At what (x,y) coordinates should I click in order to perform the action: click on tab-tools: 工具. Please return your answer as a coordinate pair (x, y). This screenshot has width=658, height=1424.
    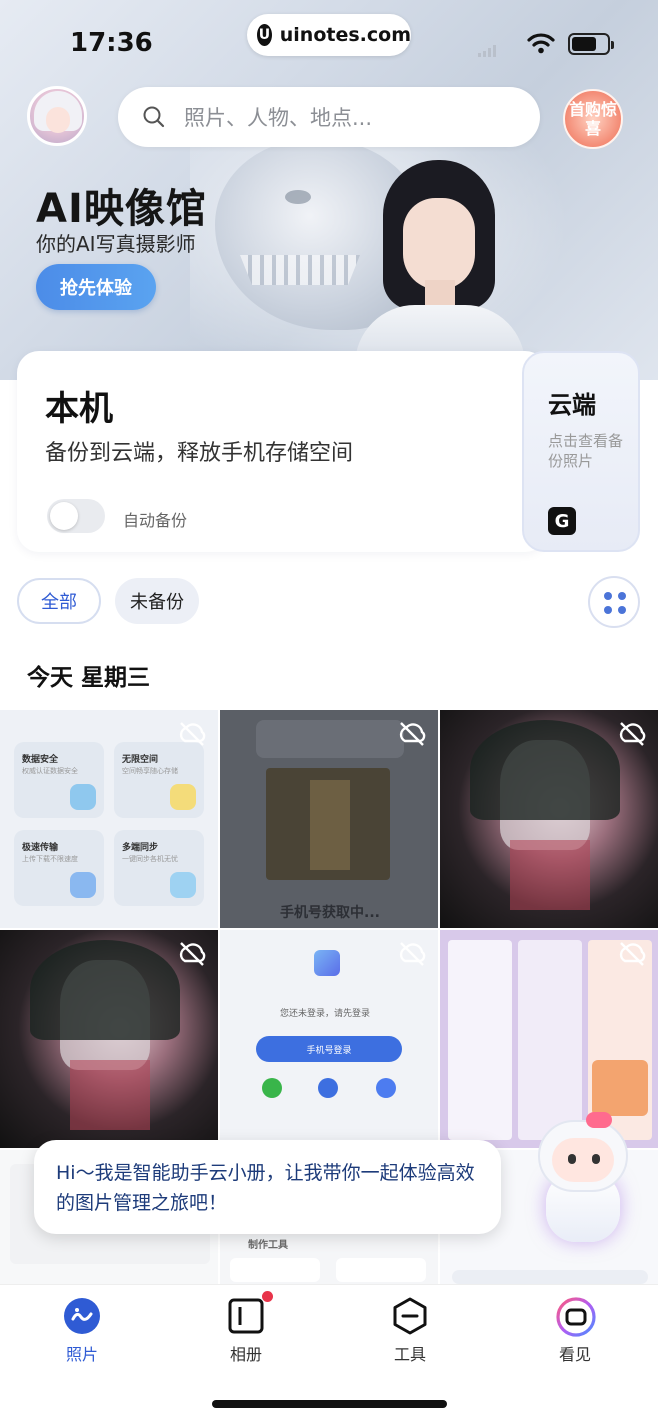
    Looking at the image, I should click on (410, 1331).